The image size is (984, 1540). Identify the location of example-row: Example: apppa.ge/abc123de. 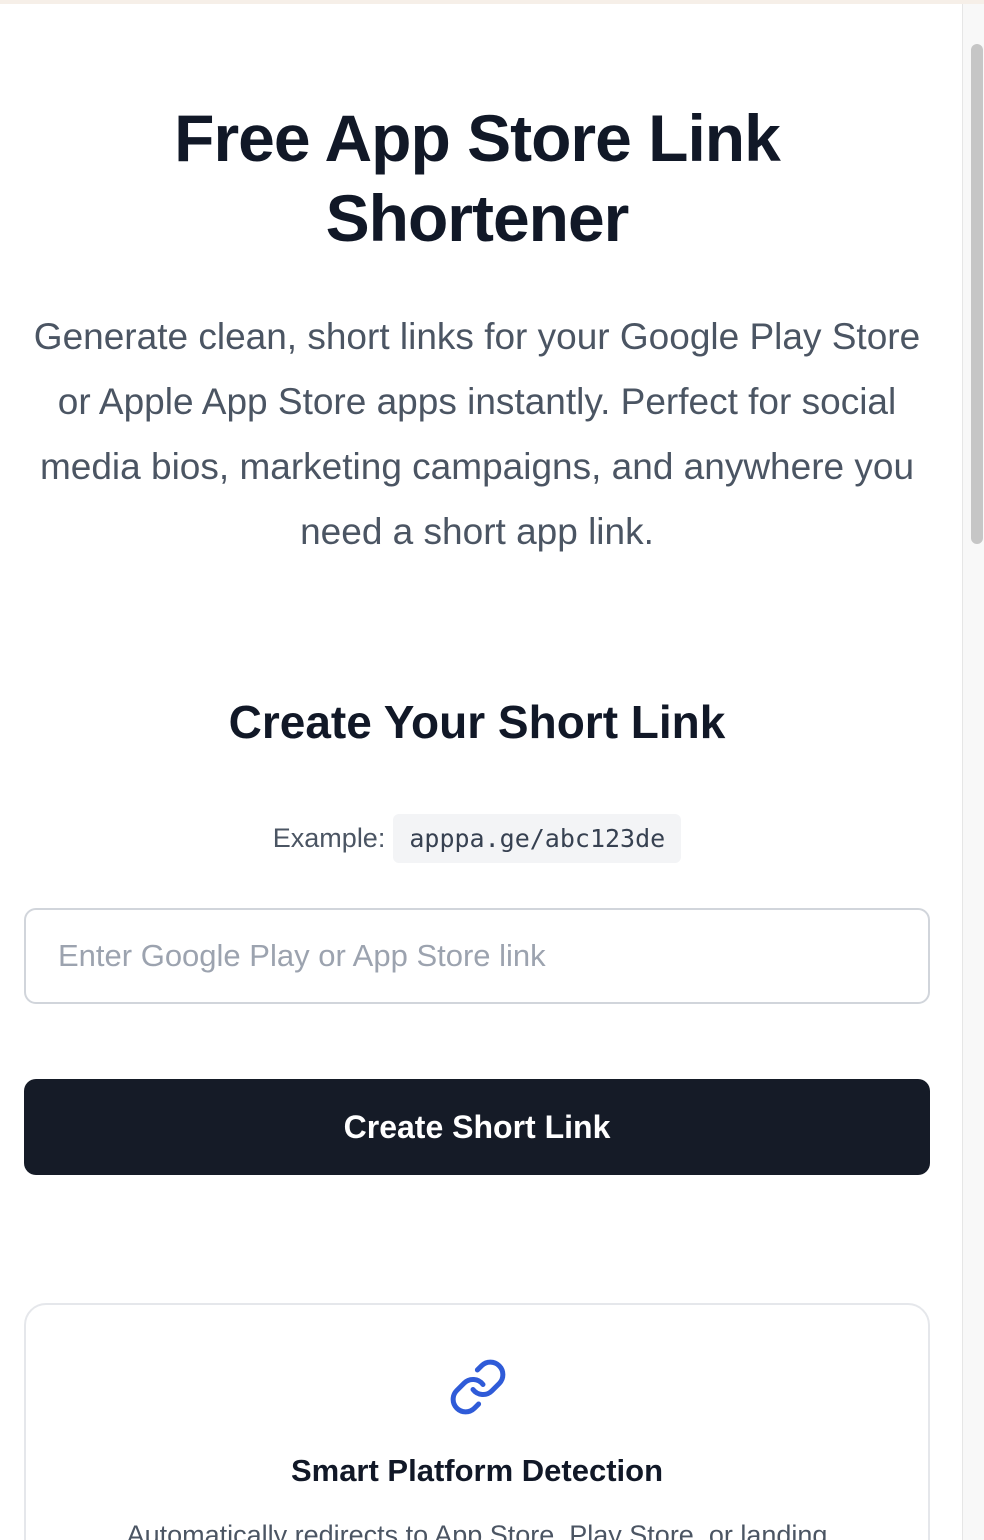
(477, 838).